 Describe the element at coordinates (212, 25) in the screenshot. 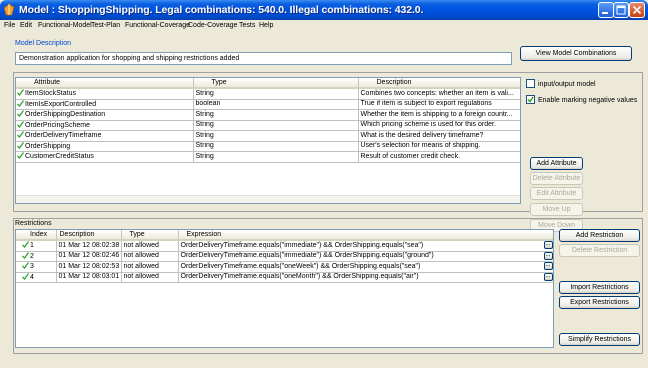

I see `menu-code-coverage: Code-Coverage` at that location.